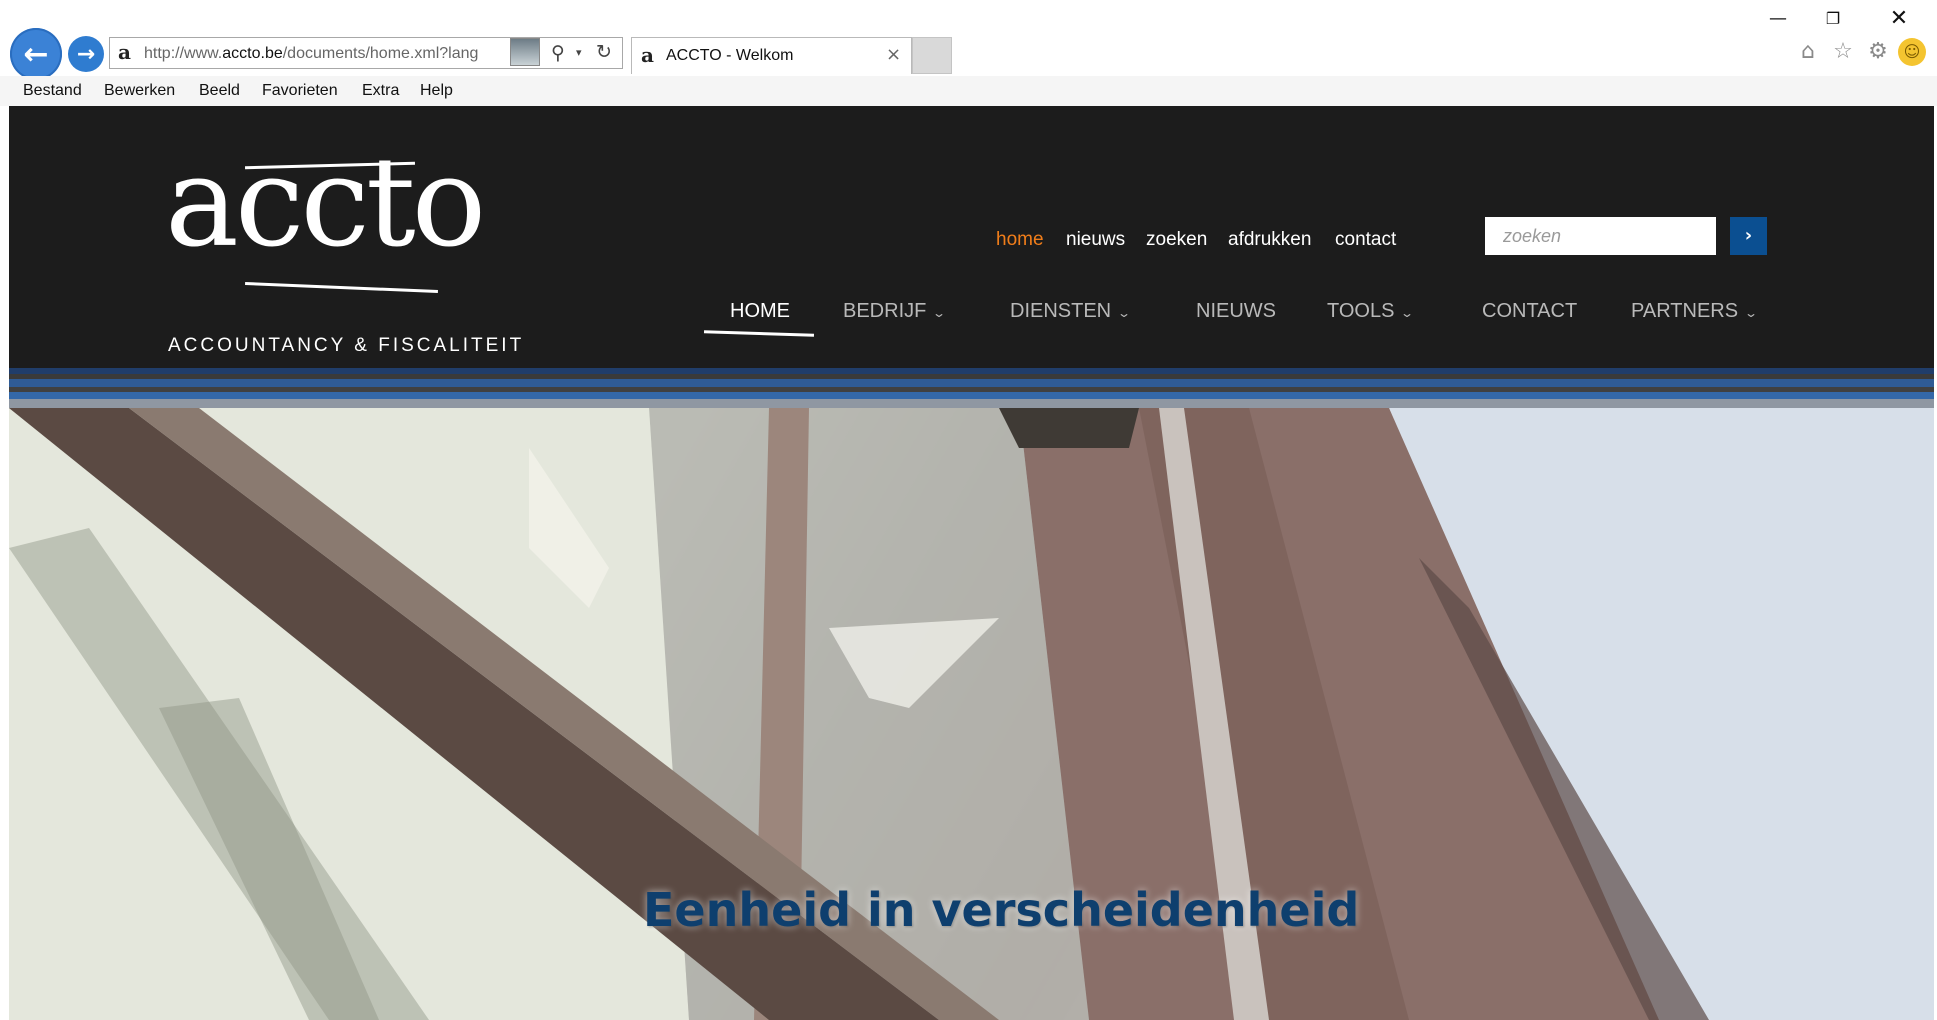 The image size is (1937, 1020). I want to click on main-nav-tools: TOOLS ⌄, so click(1371, 311).